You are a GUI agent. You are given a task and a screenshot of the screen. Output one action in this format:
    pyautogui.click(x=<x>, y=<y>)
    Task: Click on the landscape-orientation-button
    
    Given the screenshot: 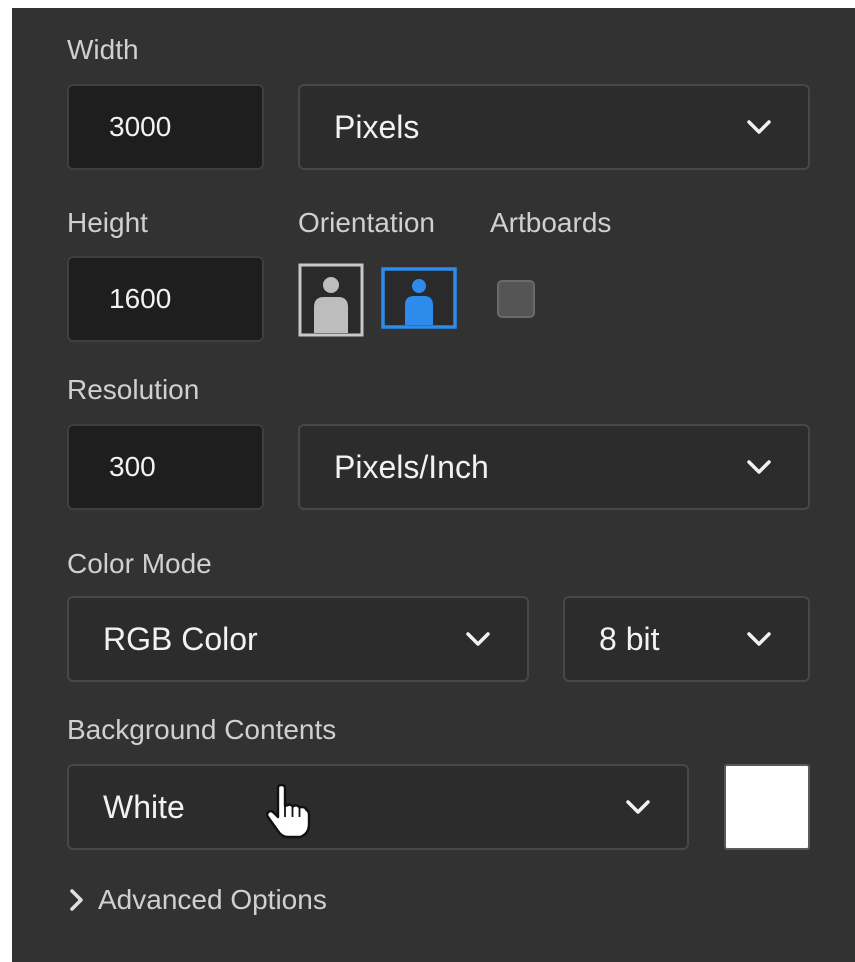 What is the action you would take?
    pyautogui.click(x=419, y=298)
    